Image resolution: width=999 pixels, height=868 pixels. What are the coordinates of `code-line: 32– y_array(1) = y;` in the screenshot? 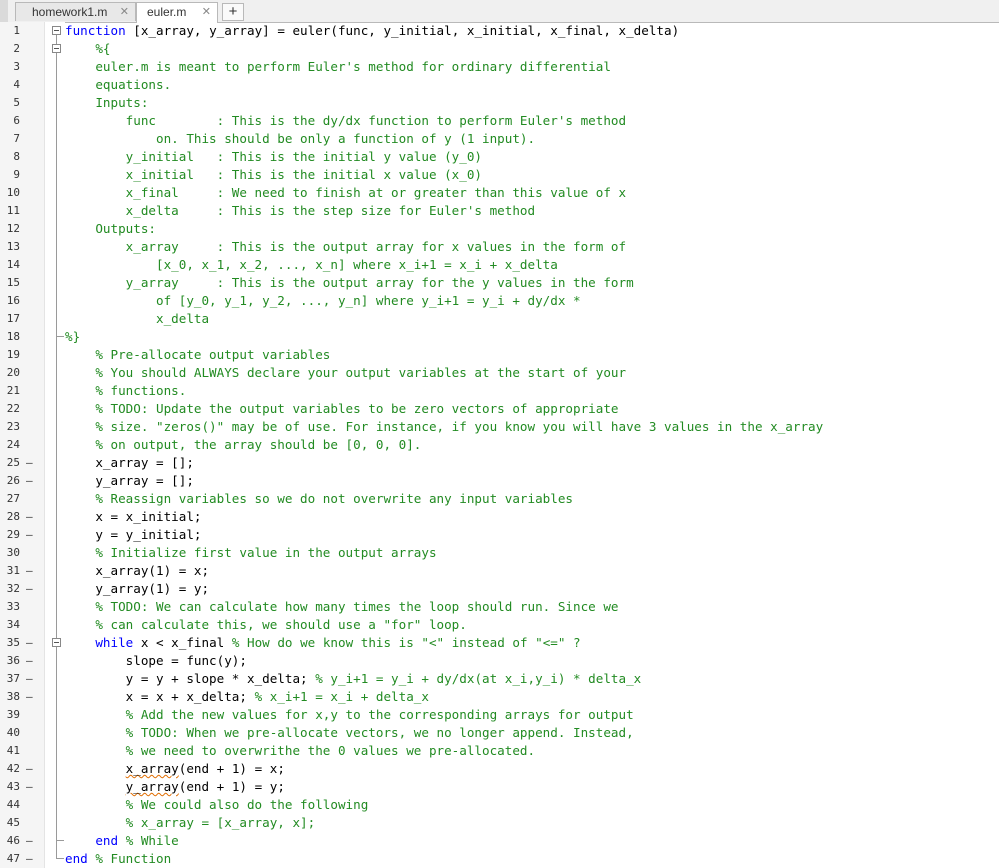 It's located at (499, 589).